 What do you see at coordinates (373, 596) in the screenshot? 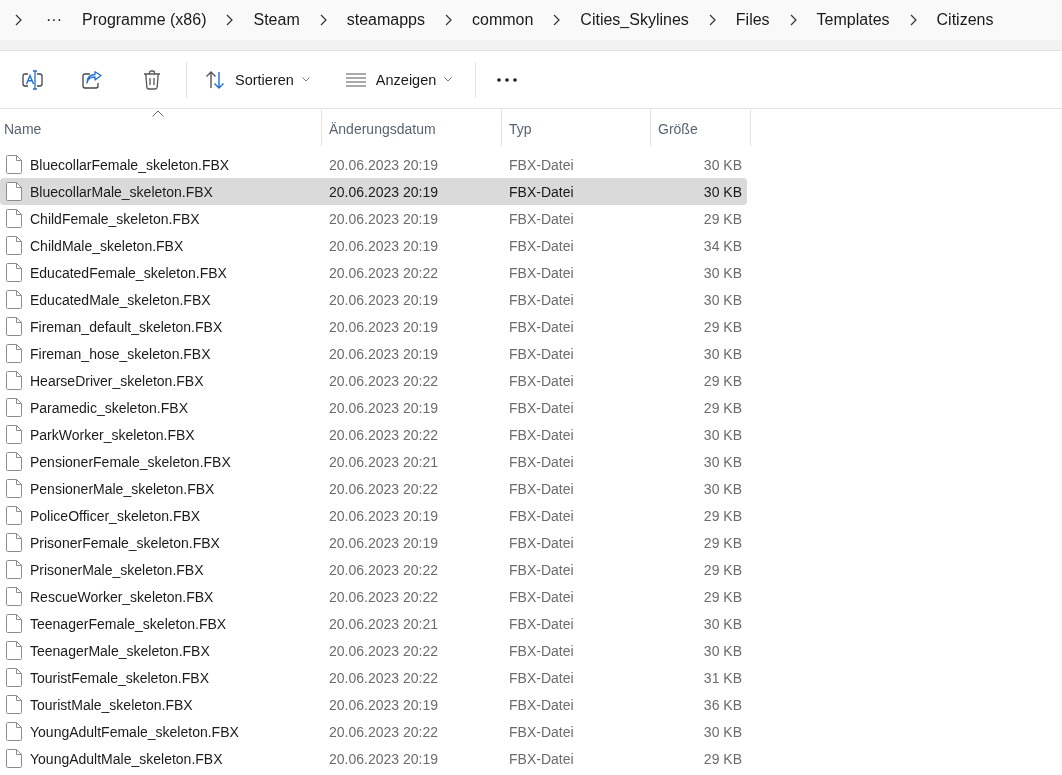
I see `file-row: RescueWorker_skeleton.FBX 20.06.2023 20:22 FBX-Datei 29 KB` at bounding box center [373, 596].